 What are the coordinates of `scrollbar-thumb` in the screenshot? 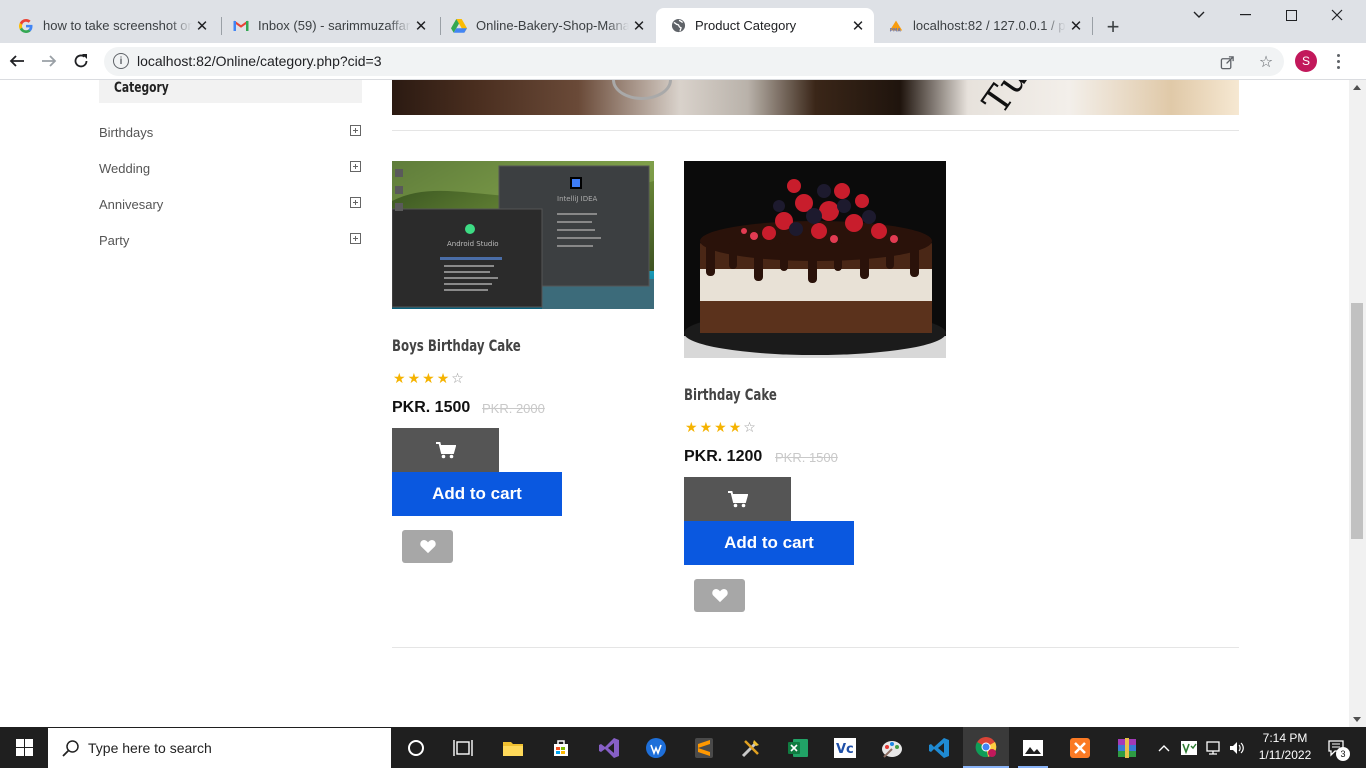 It's located at (1357, 421).